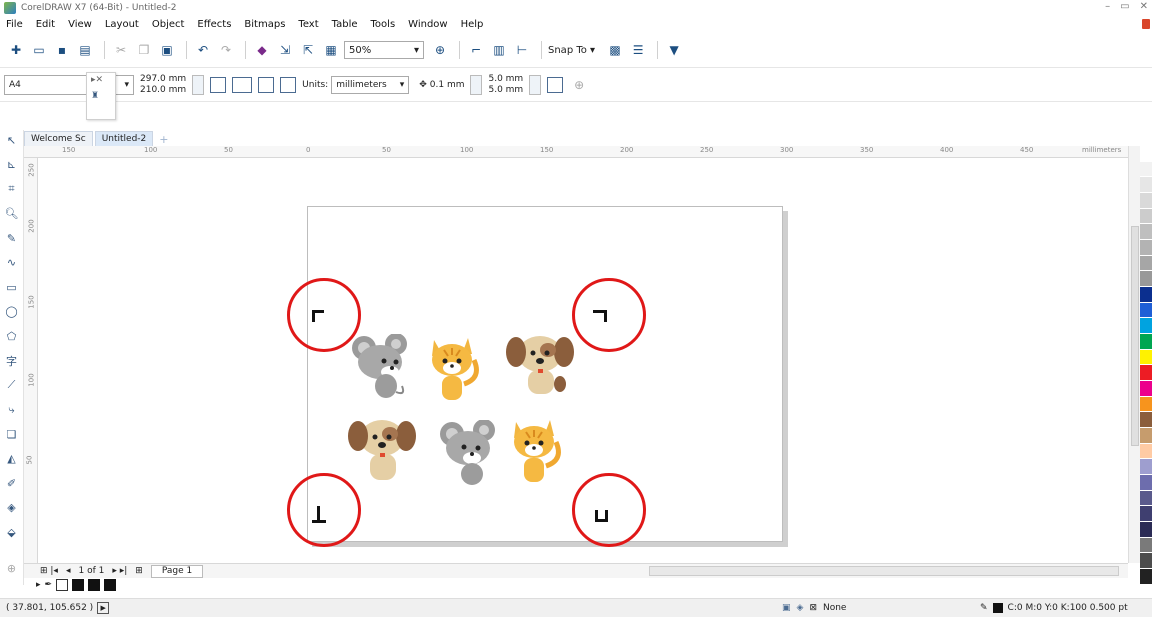 The height and width of the screenshot is (617, 1152). What do you see at coordinates (476, 84) in the screenshot?
I see `nudge-spinner` at bounding box center [476, 84].